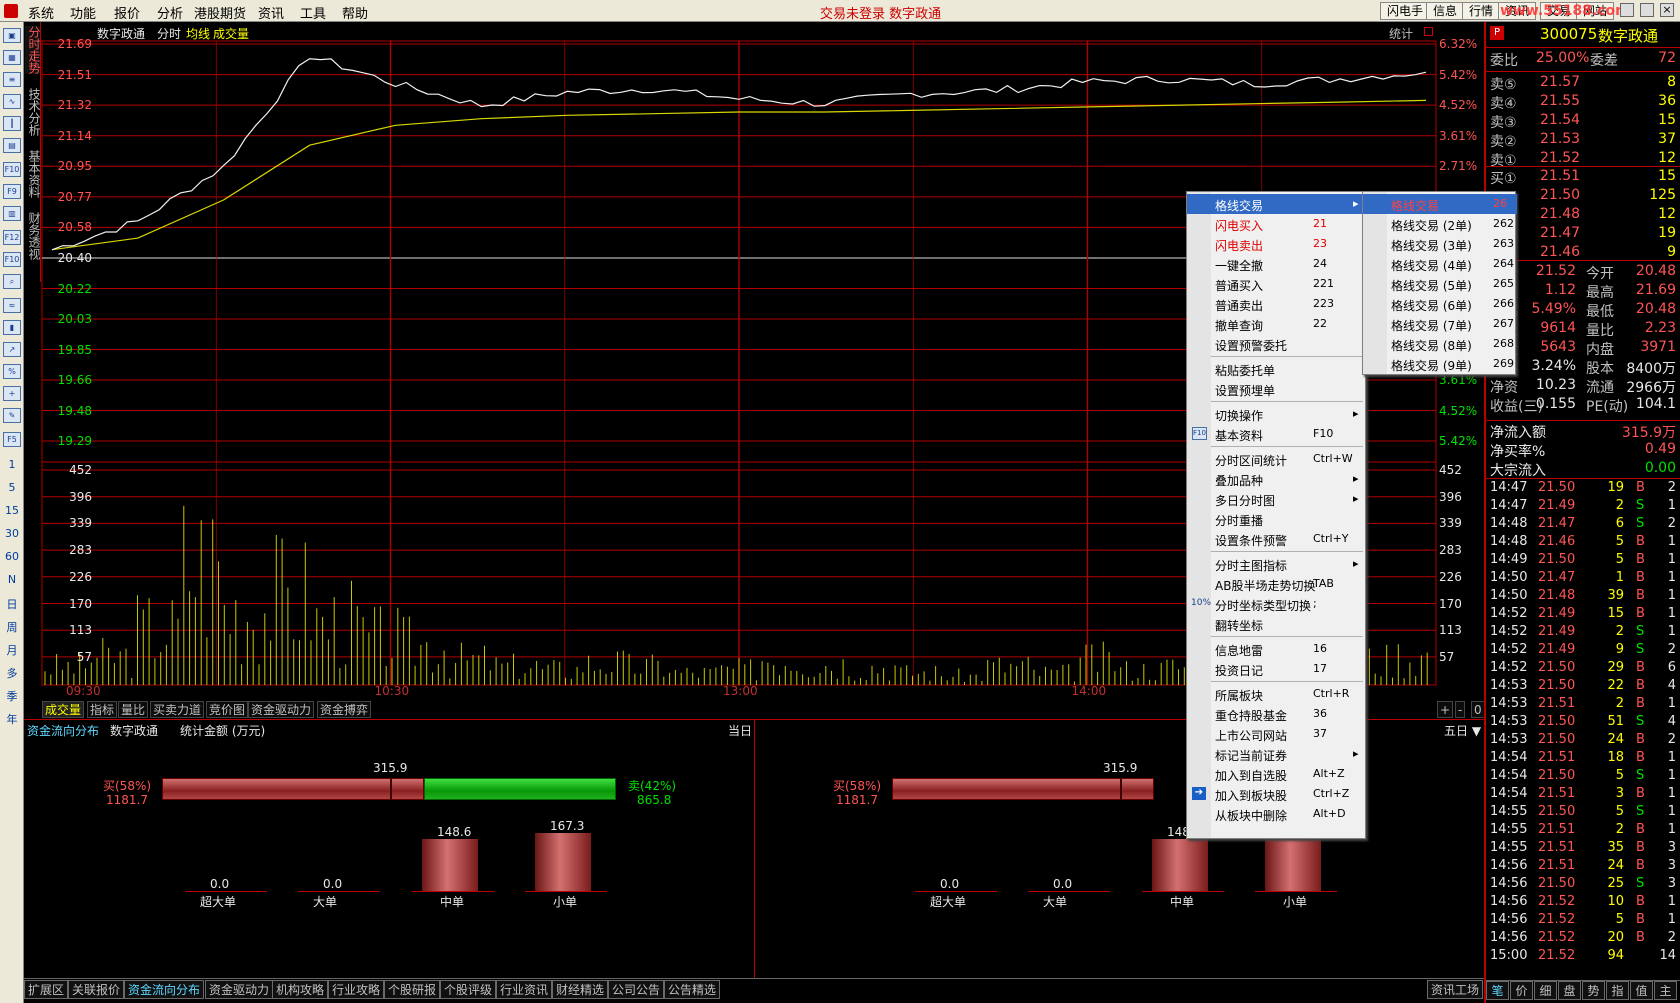 This screenshot has width=1680, height=1003. I want to click on tab-buy-sell-force: 买卖力道, so click(177, 709).